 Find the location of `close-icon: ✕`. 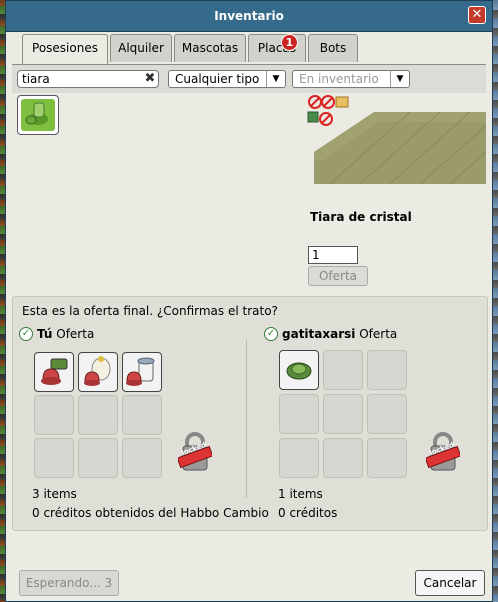

close-icon: ✕ is located at coordinates (477, 14).